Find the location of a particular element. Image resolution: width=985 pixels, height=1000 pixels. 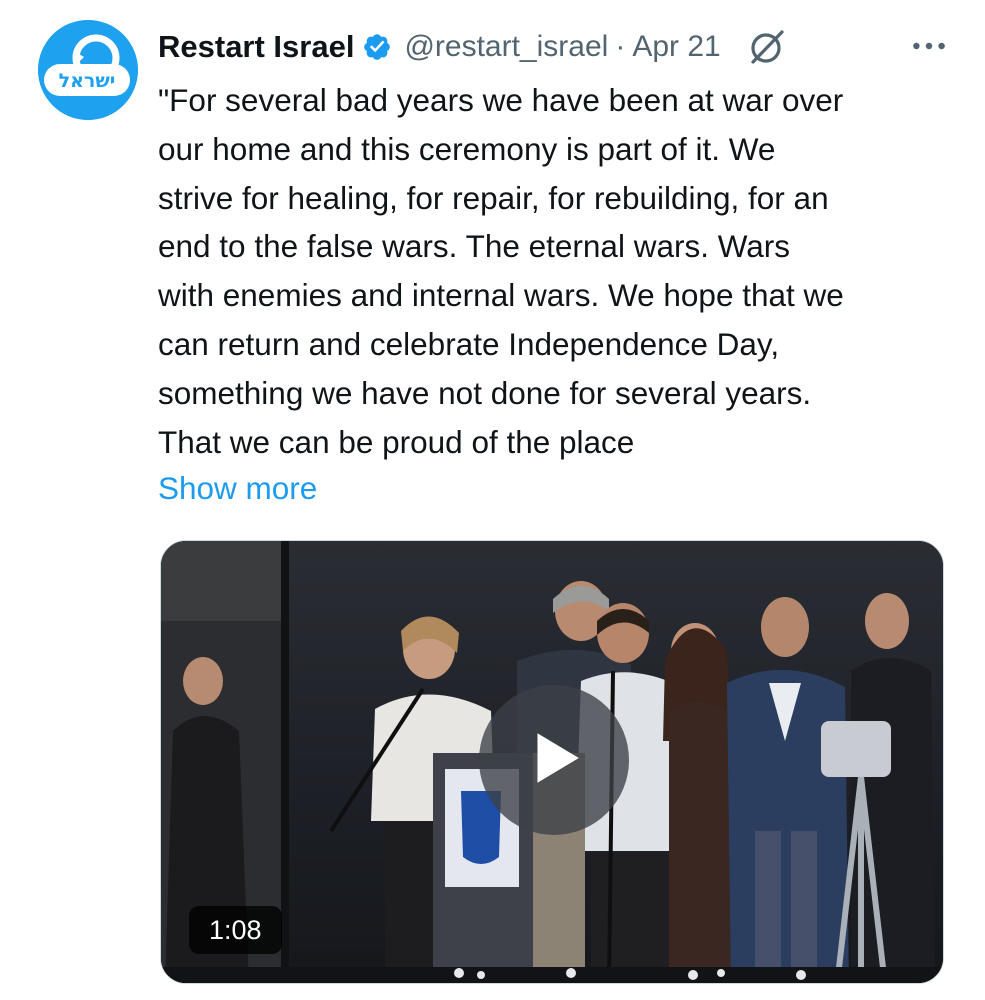

avatar: ישראל is located at coordinates (88, 70).